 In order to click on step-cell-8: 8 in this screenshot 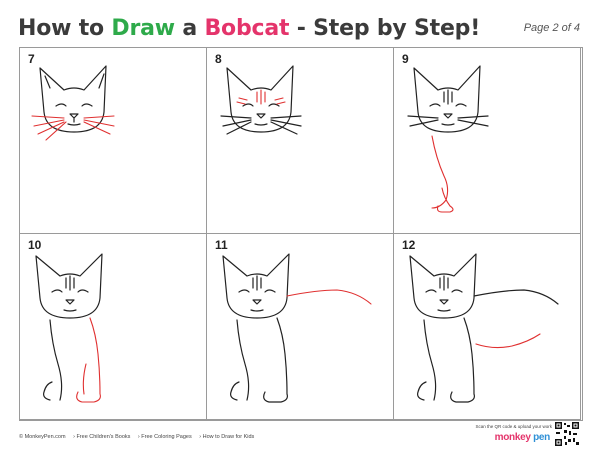, I will do `click(300, 141)`.